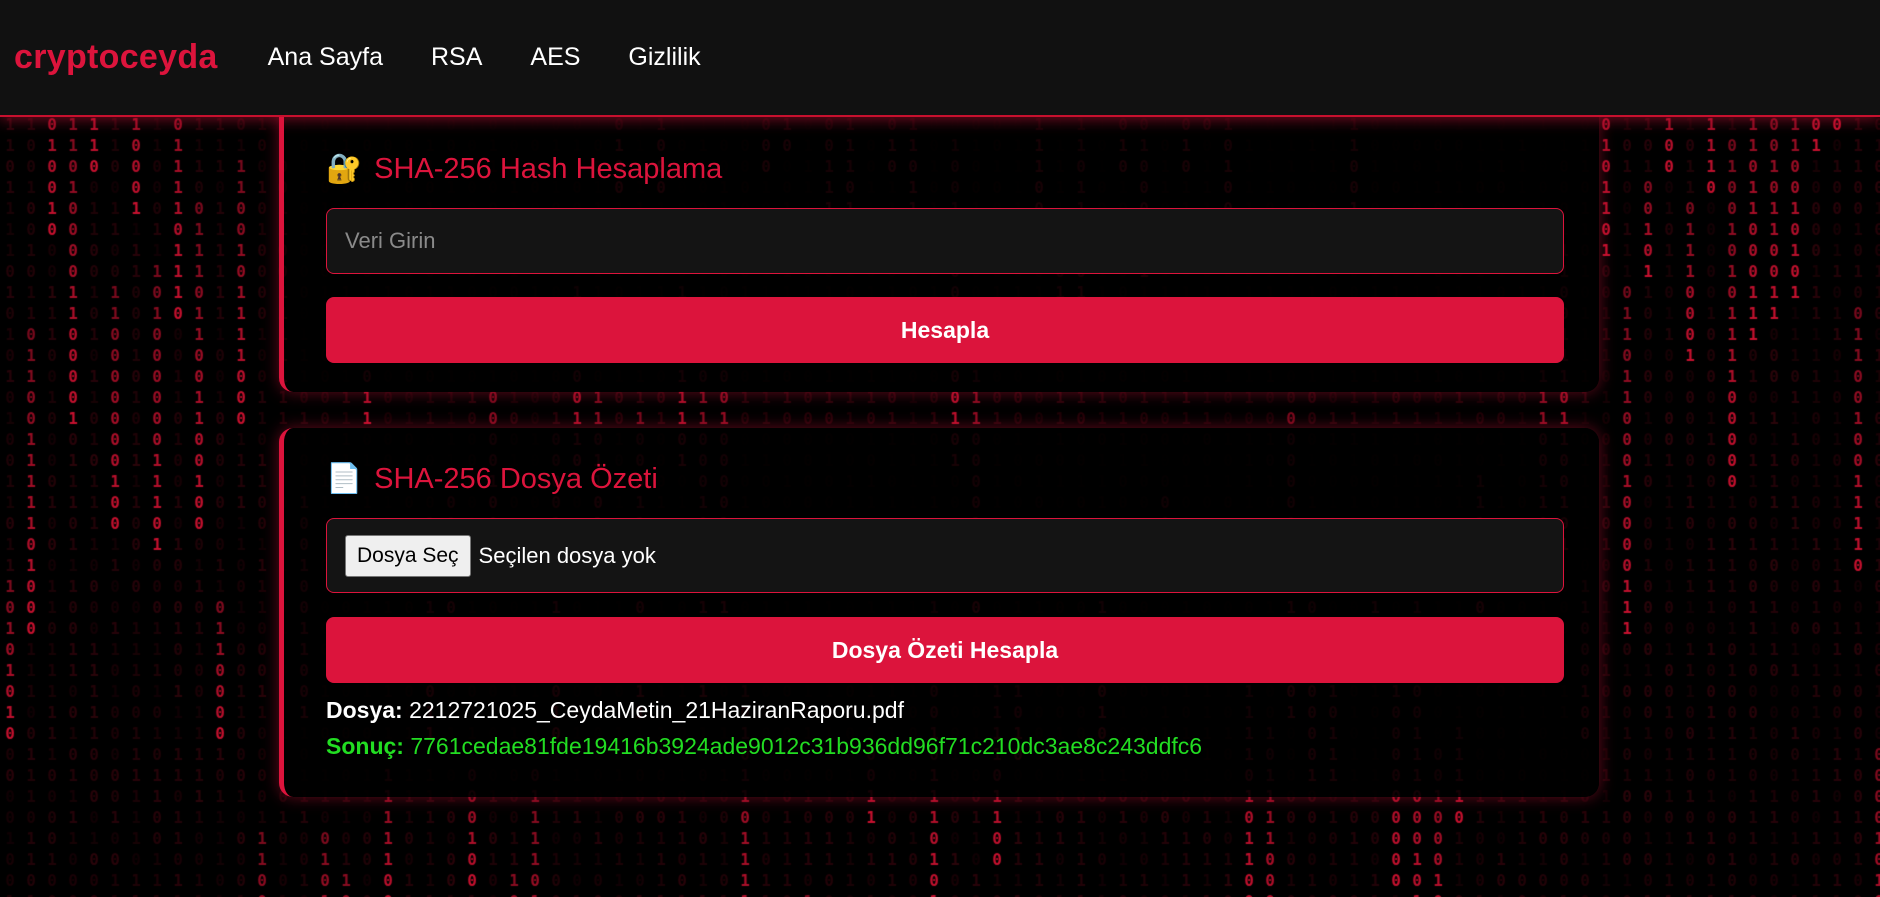 The image size is (1880, 897). What do you see at coordinates (945, 650) in the screenshot?
I see `calculate-file-digest-button: Dosya Özeti Hesapla` at bounding box center [945, 650].